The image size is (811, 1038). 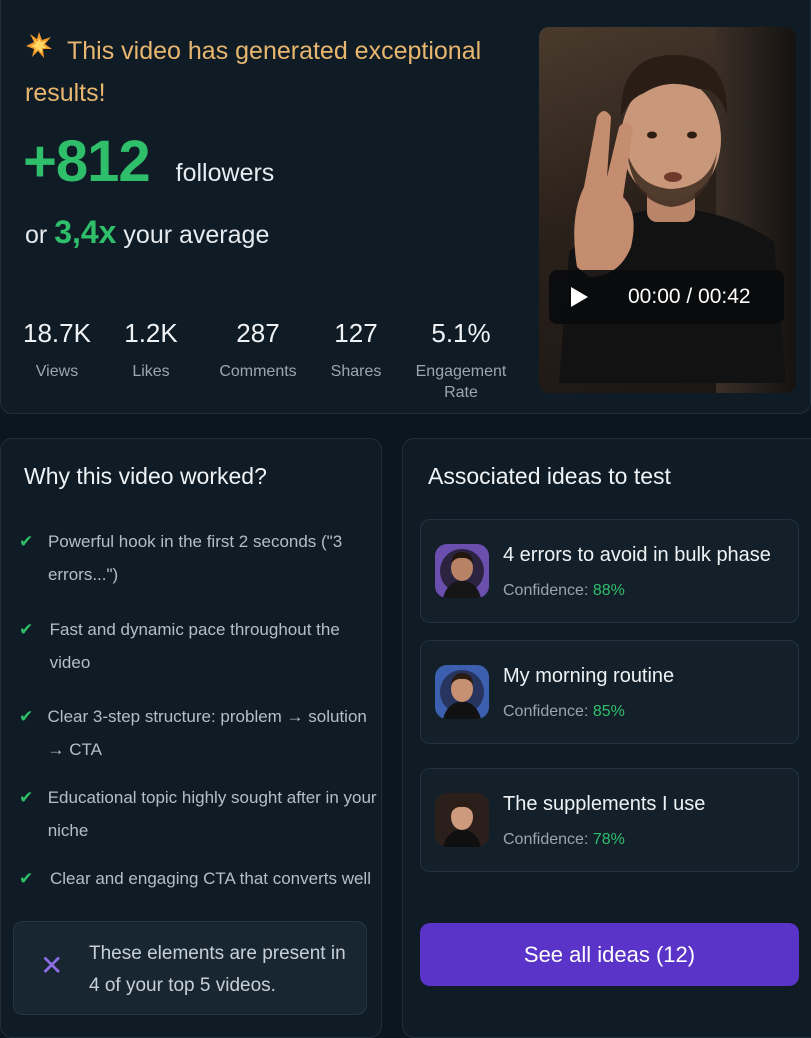 I want to click on why-title: Why this video worked?, so click(x=145, y=476).